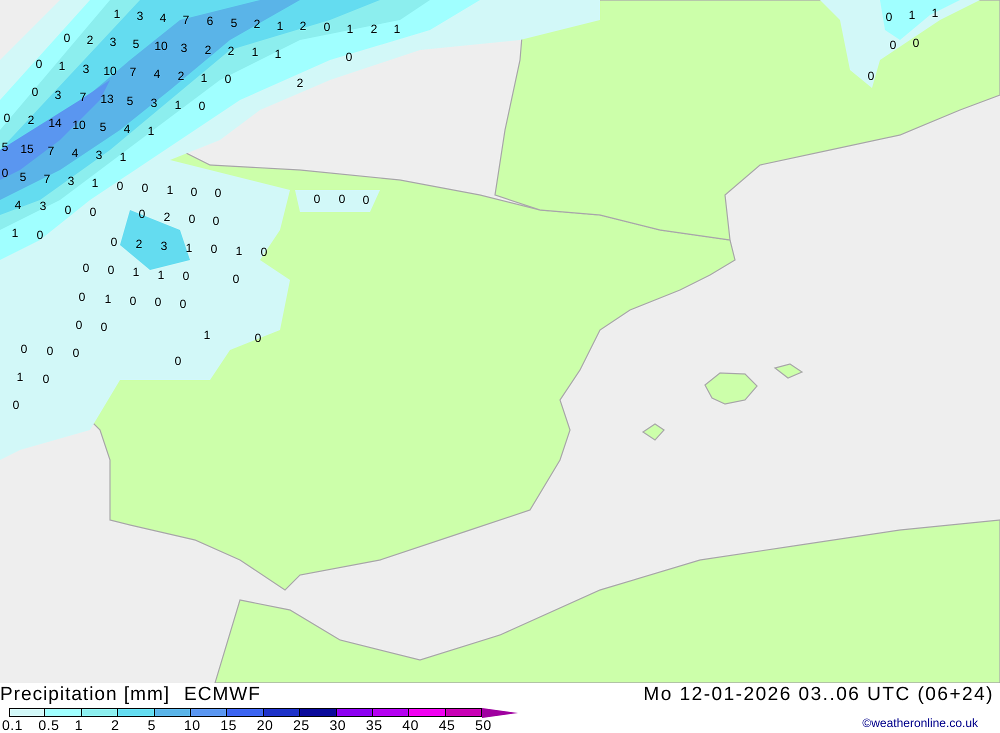 The image size is (1000, 733). I want to click on legend-label: 2, so click(115, 725).